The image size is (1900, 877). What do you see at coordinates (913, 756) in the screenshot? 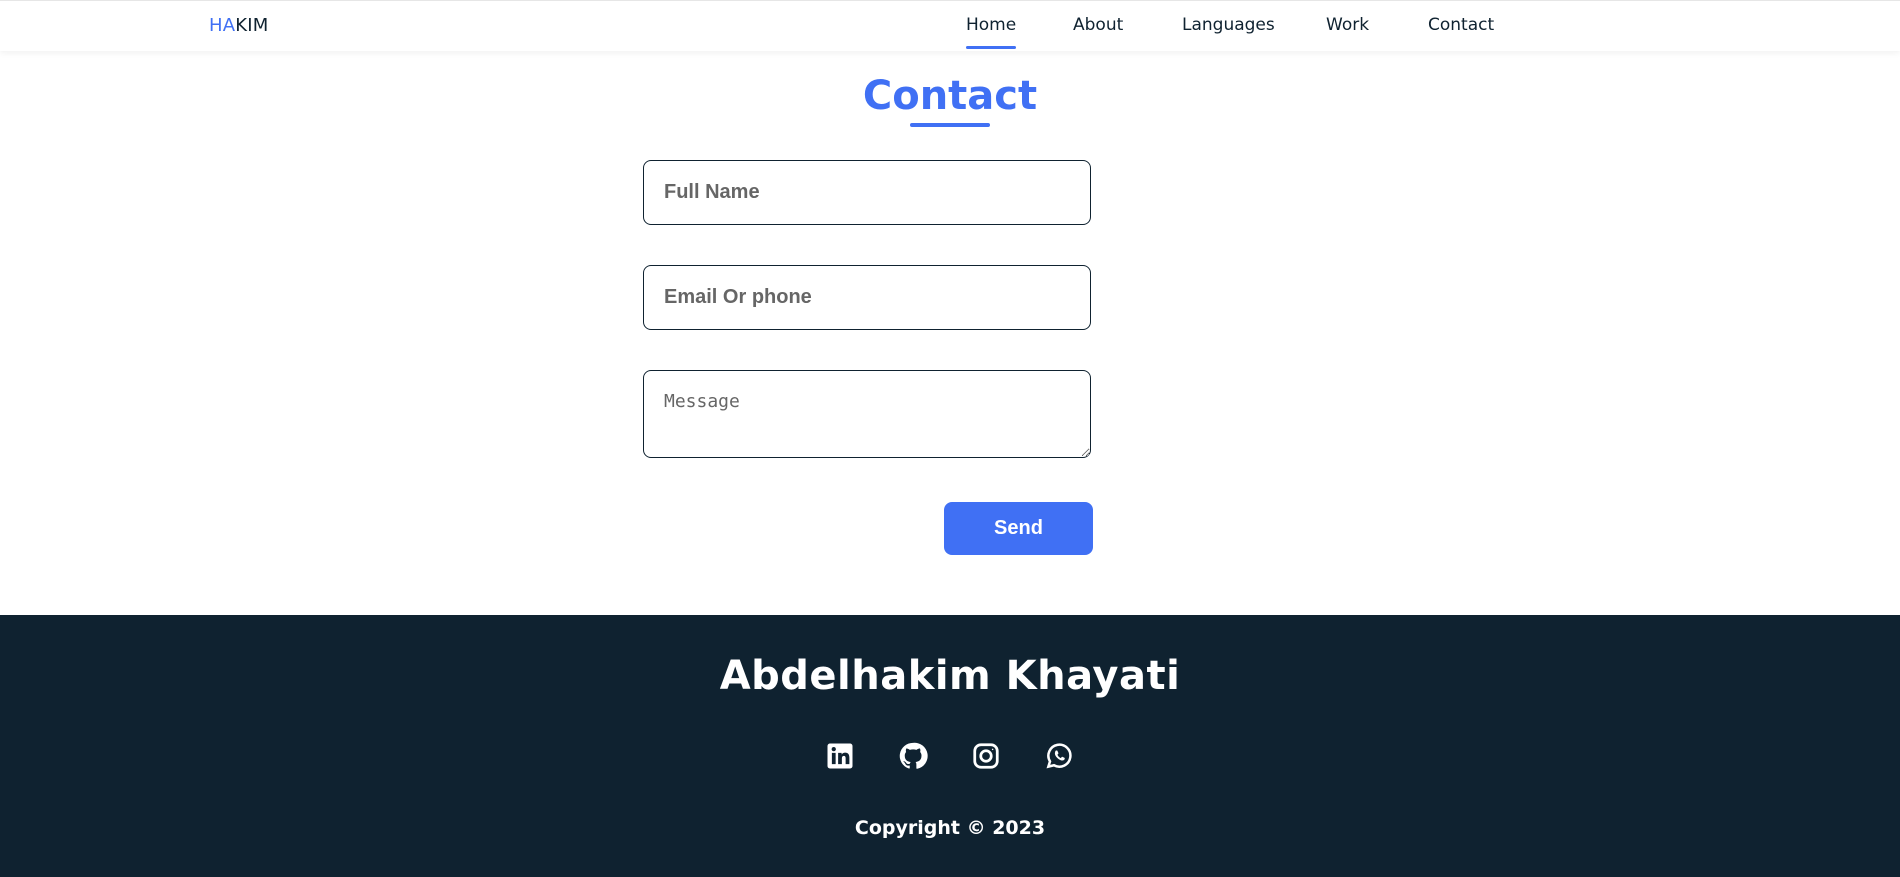
I see `github-icon` at bounding box center [913, 756].